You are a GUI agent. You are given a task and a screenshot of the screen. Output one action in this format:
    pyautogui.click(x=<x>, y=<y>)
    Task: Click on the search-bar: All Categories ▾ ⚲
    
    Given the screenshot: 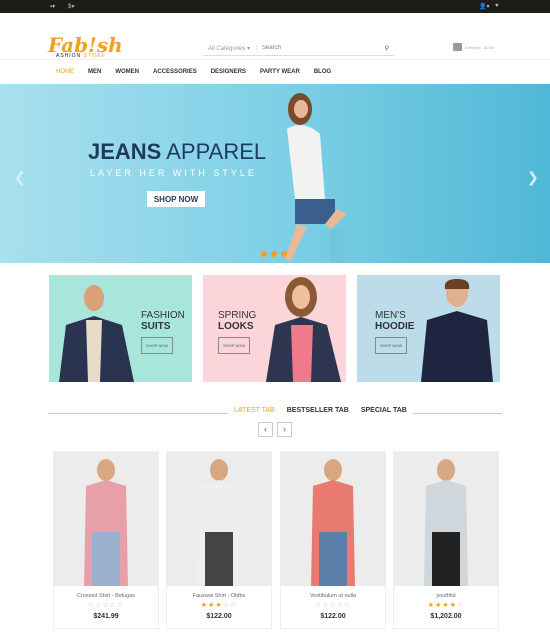 What is the action you would take?
    pyautogui.click(x=299, y=48)
    